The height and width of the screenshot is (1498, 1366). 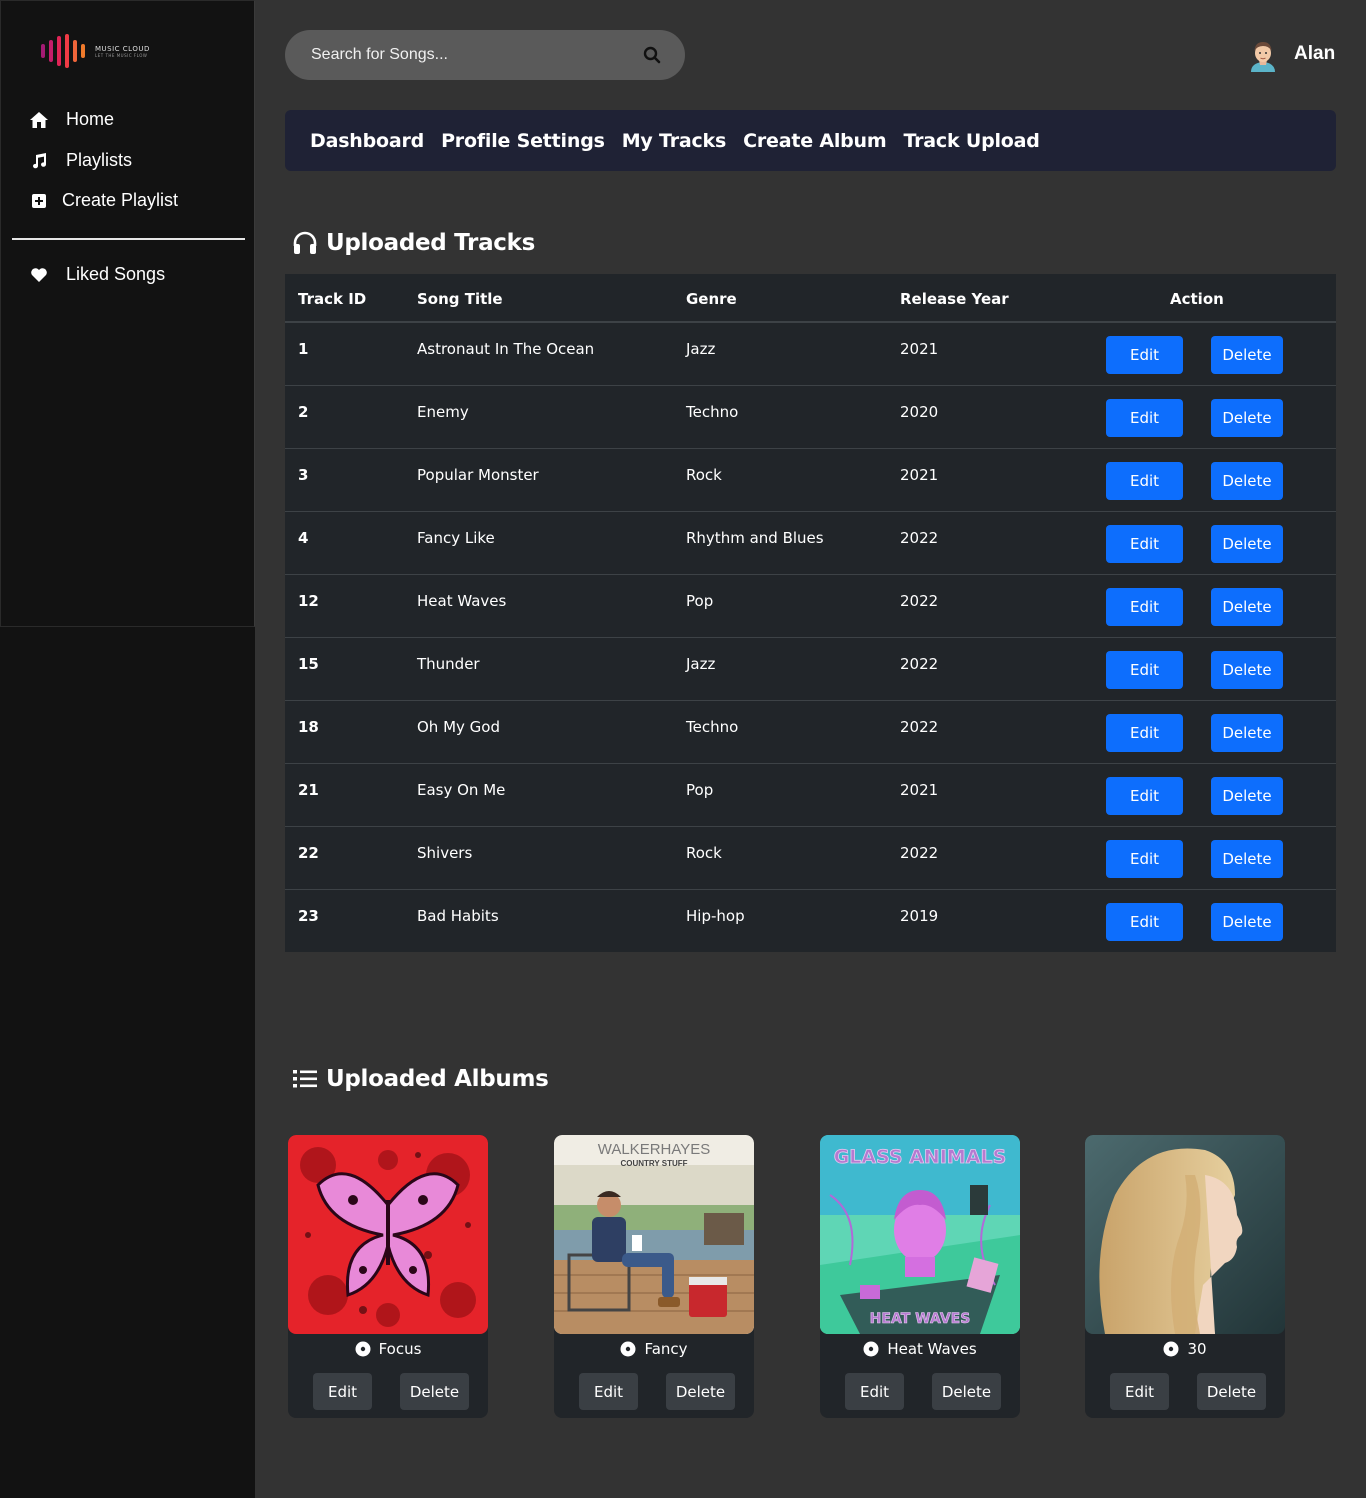 I want to click on sidebar-item-home: Home, so click(x=71, y=119).